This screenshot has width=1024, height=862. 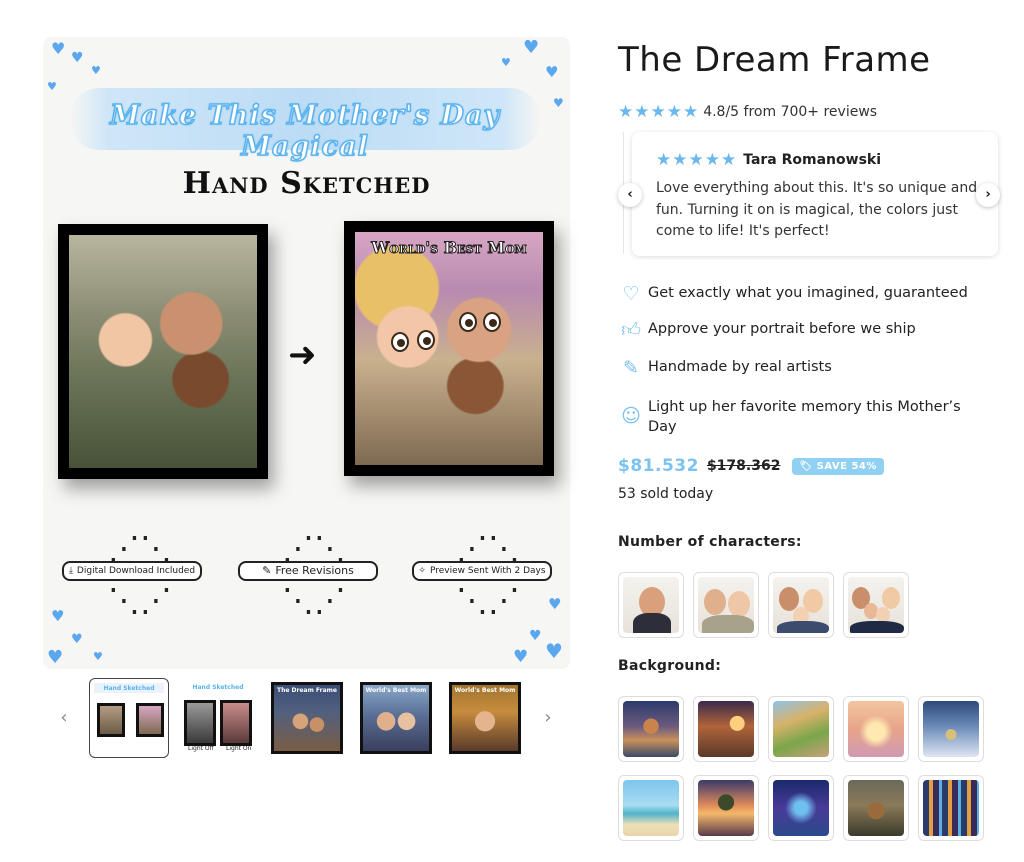 What do you see at coordinates (70, 571) in the screenshot?
I see `download-icon: ⤓` at bounding box center [70, 571].